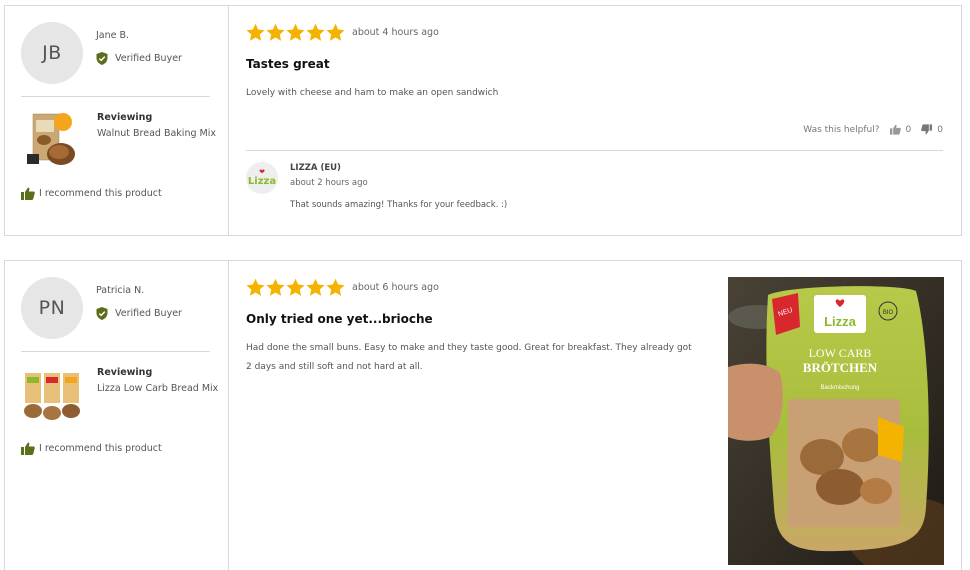  I want to click on star-rating: about 6 hours ago, so click(342, 287).